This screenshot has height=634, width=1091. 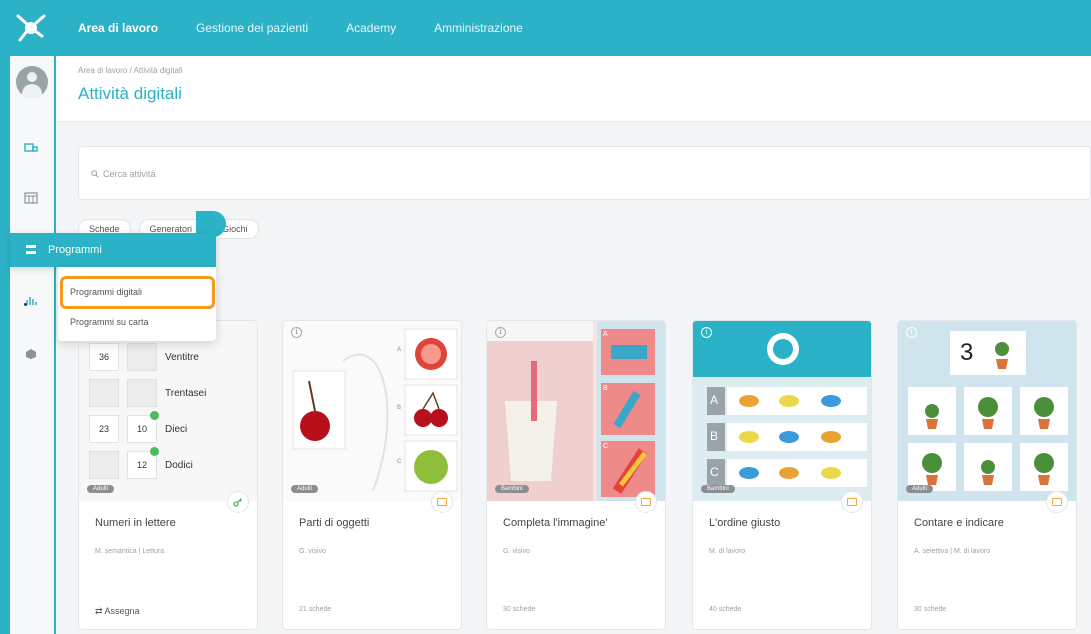 I want to click on app-logo, so click(x=31, y=27).